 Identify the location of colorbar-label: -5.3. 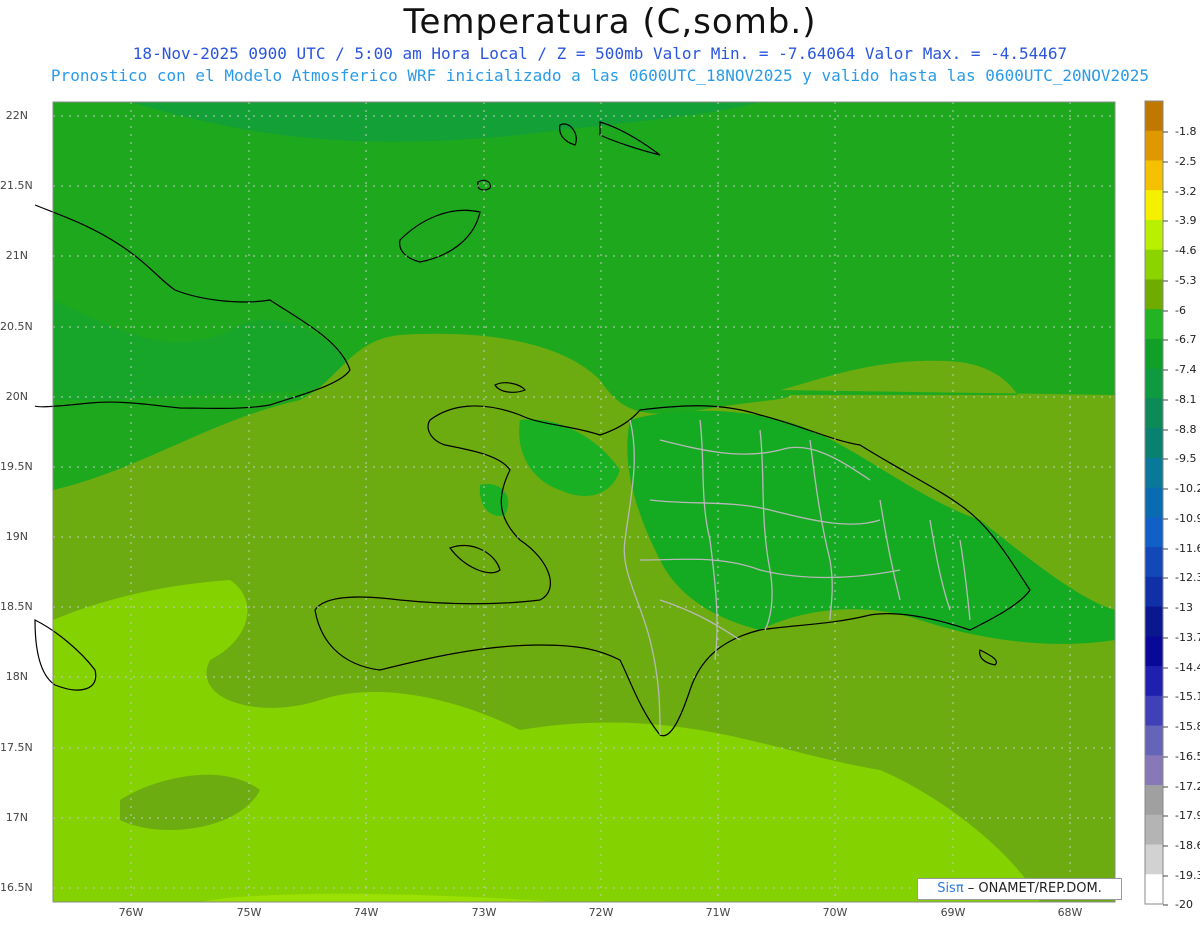
(1186, 280).